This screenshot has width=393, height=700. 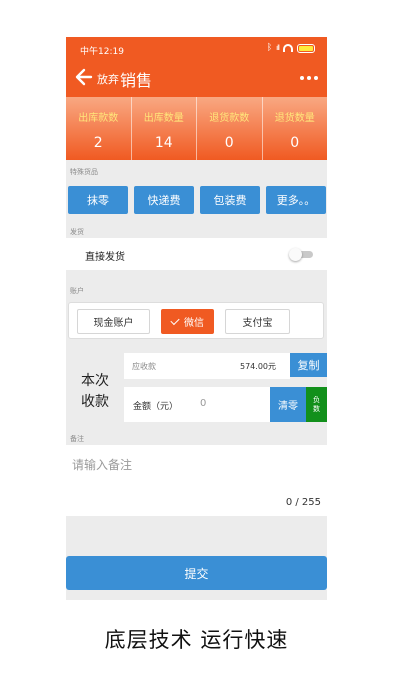 What do you see at coordinates (306, 48) in the screenshot?
I see `battery-icon` at bounding box center [306, 48].